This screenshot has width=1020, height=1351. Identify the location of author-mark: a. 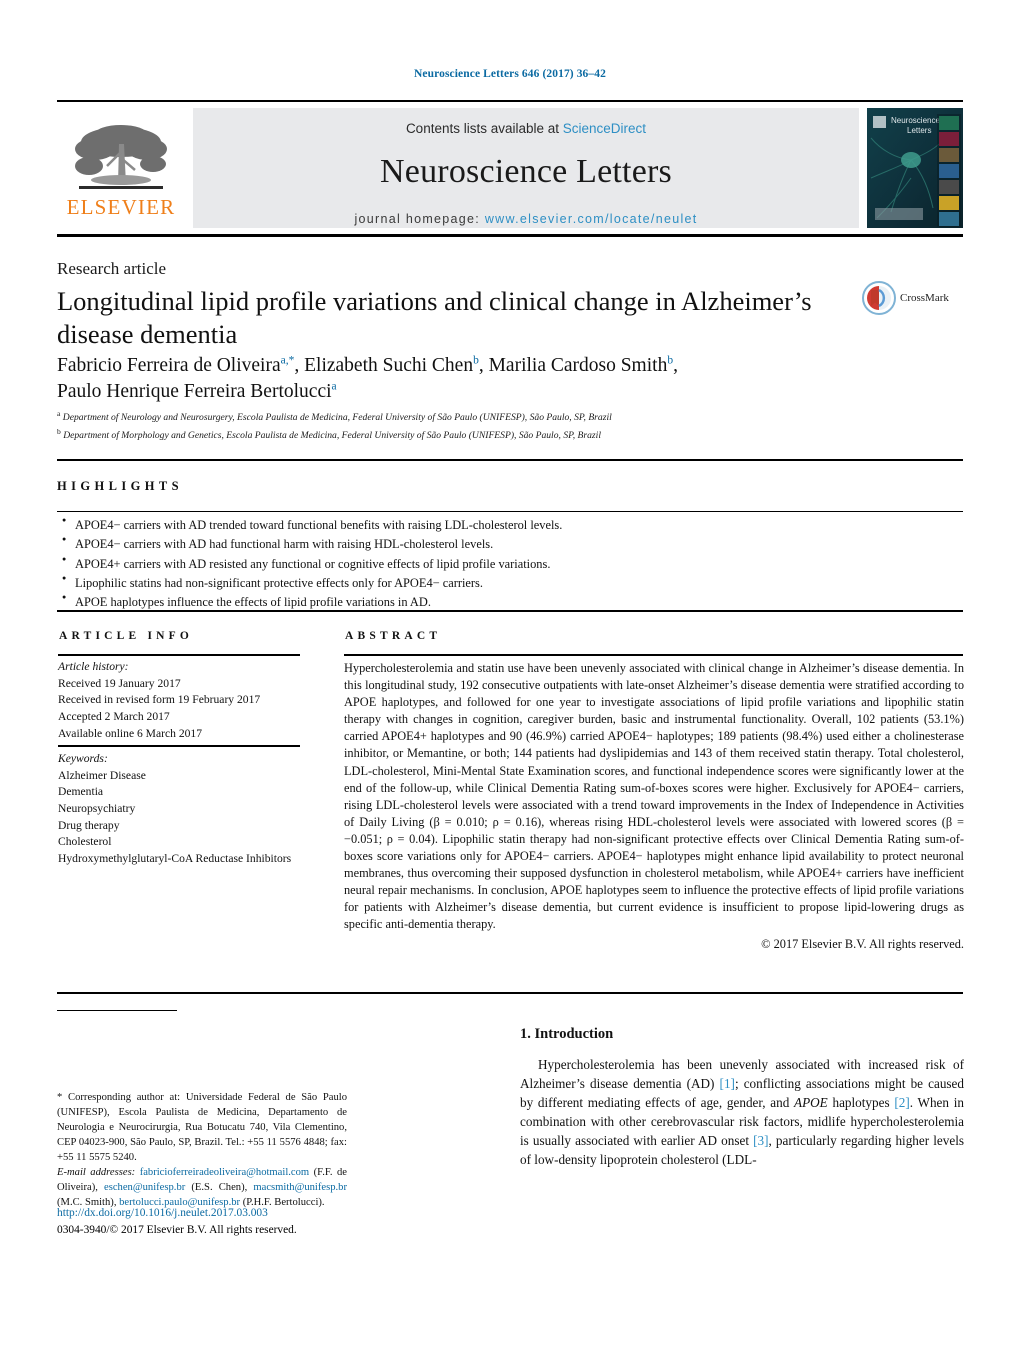
(334, 386).